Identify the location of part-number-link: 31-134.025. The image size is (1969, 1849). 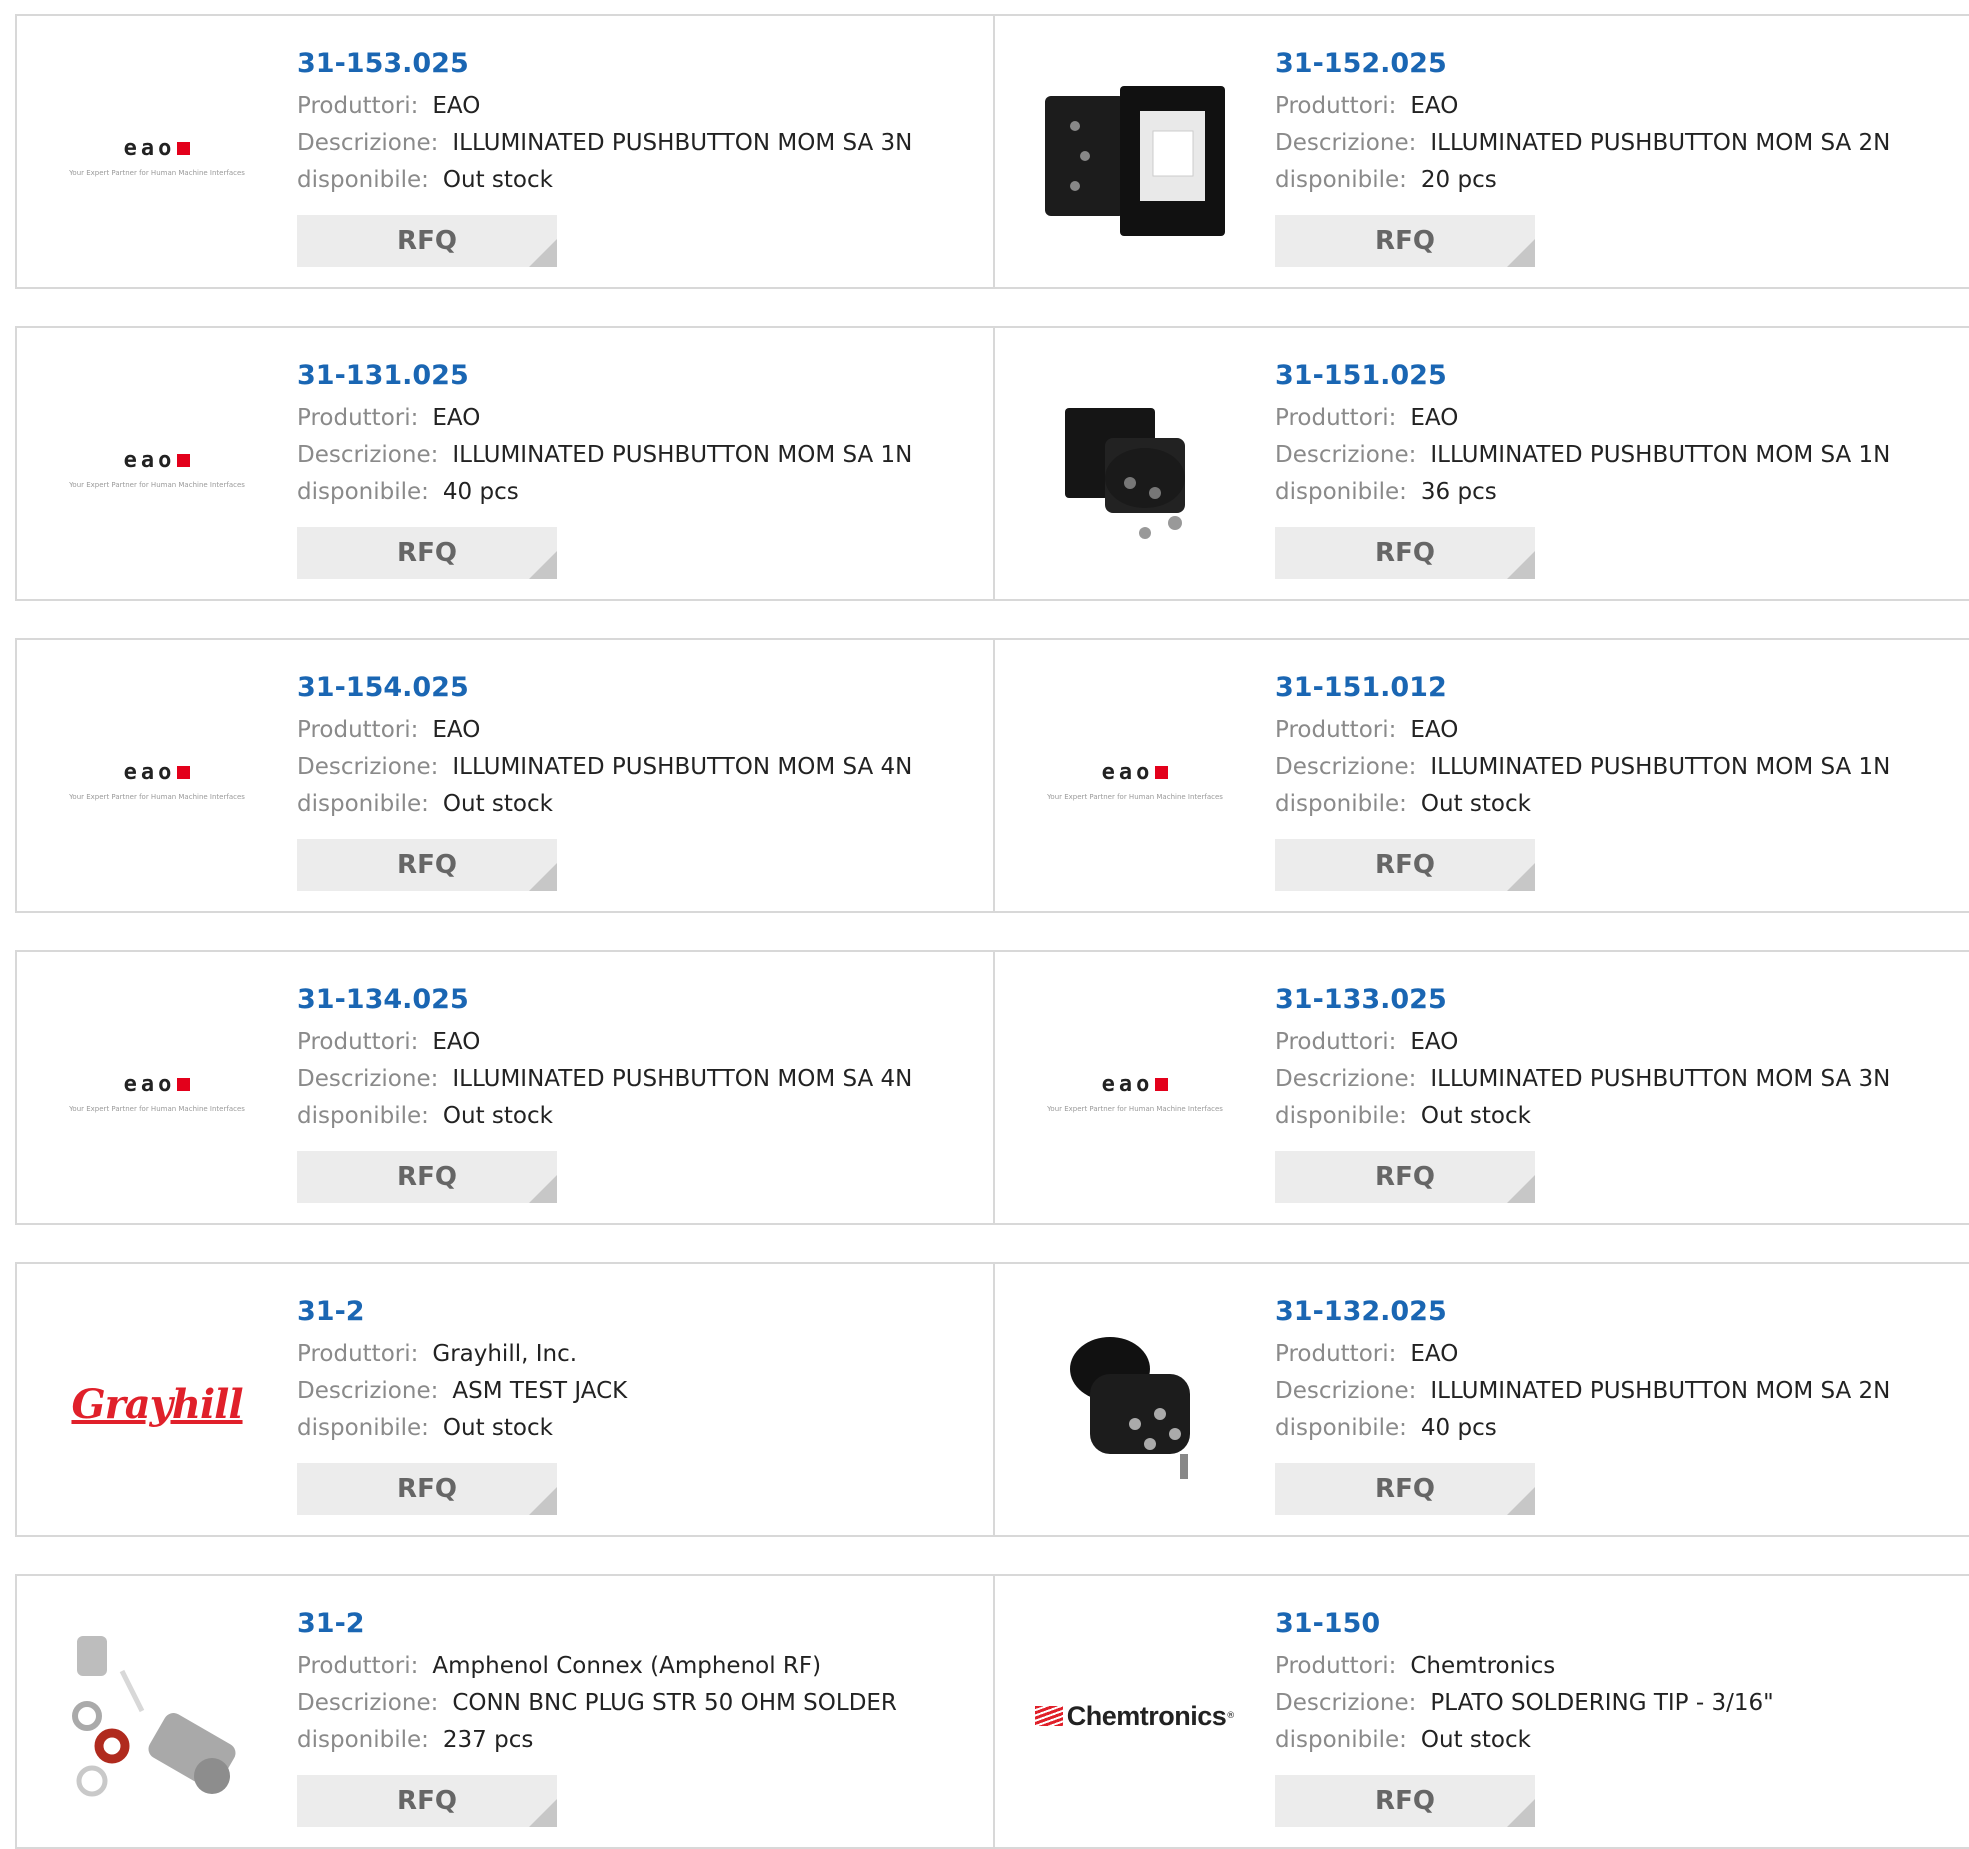
(640, 1000).